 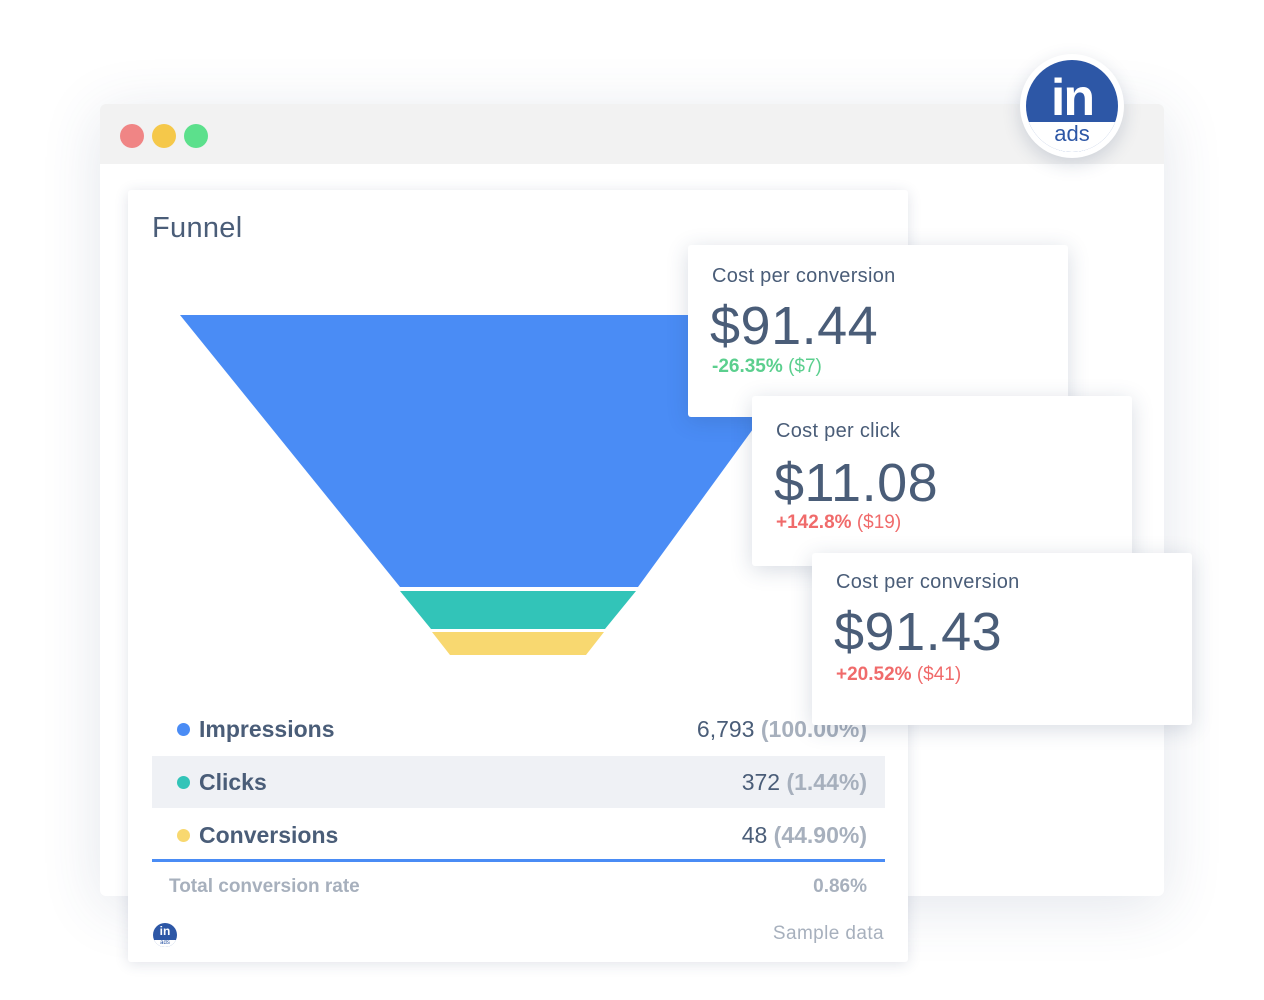 I want to click on legend-count: 372, so click(x=761, y=782).